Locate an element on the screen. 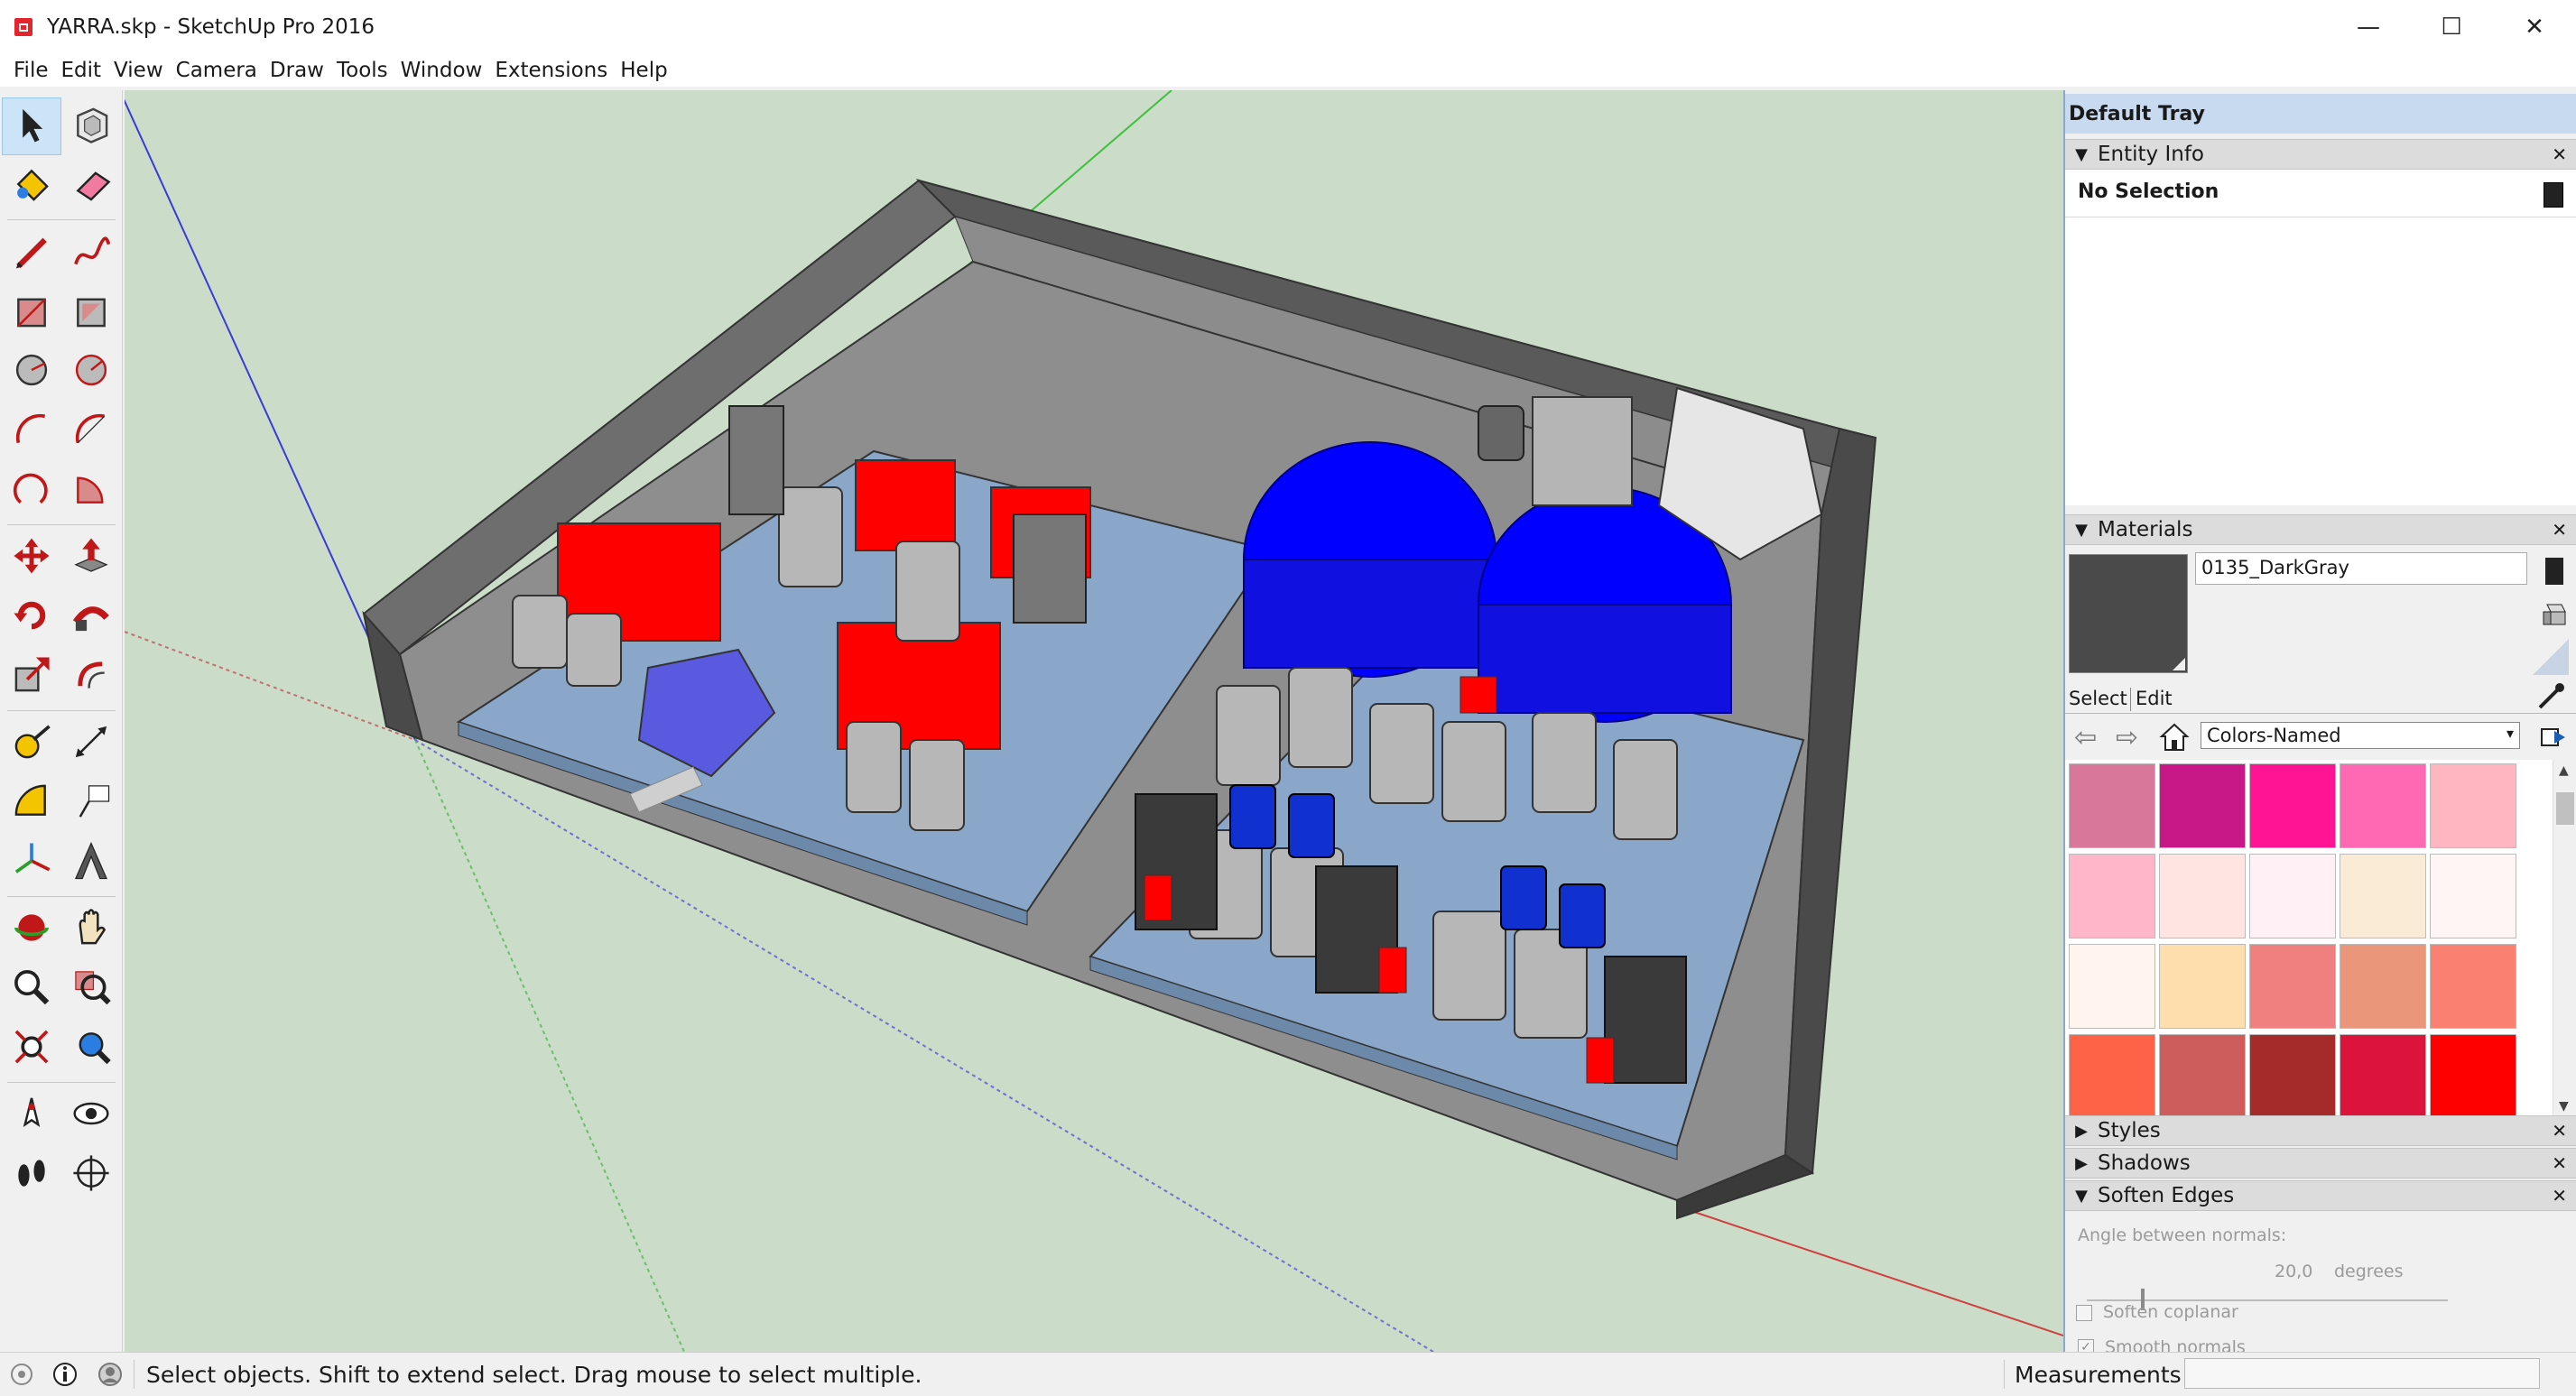 This screenshot has height=1396, width=2576. scroll-up-icon: ▲ is located at coordinates (2564, 770).